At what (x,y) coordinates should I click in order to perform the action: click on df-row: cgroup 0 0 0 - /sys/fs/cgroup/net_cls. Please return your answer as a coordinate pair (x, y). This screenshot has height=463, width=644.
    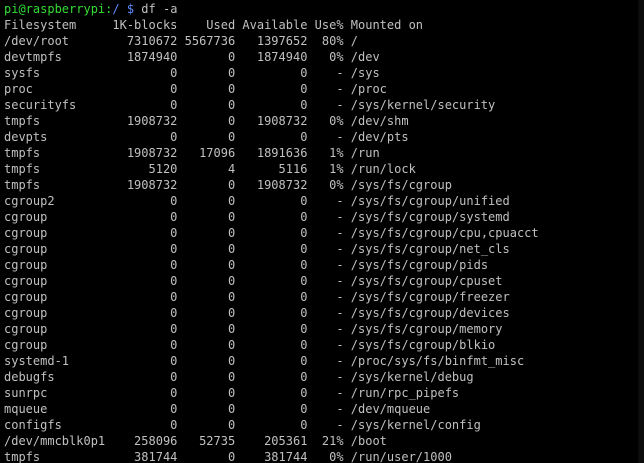
    Looking at the image, I should click on (257, 249).